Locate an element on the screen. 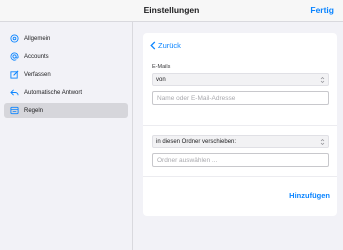 The image size is (343, 250). add-rule-button: Hinzufügen is located at coordinates (309, 195).